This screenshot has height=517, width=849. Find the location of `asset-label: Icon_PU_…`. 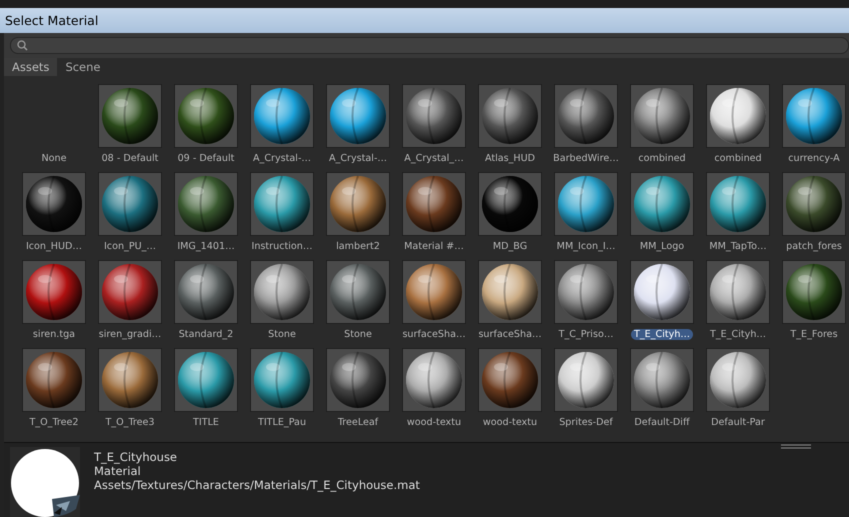

asset-label: Icon_PU_… is located at coordinates (130, 246).